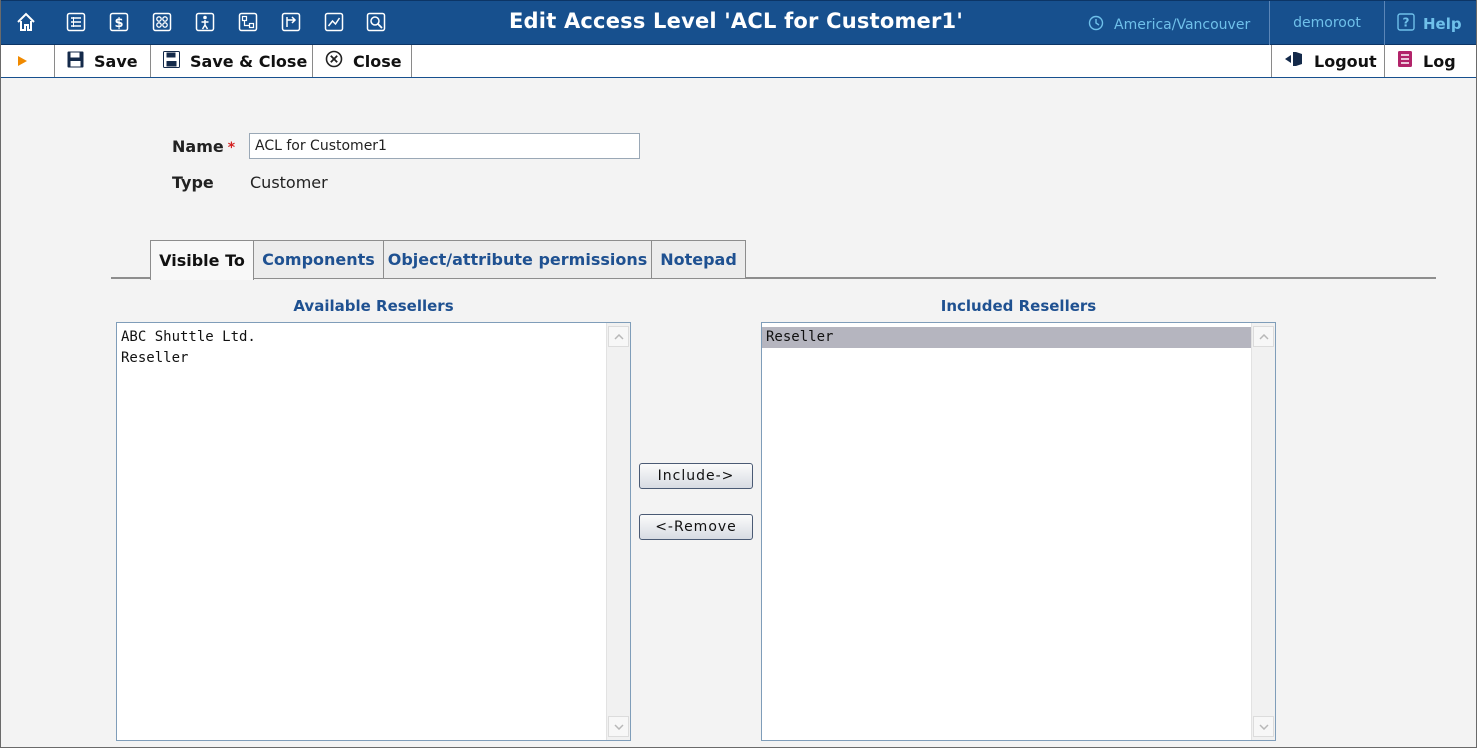 This screenshot has height=748, width=1477. Describe the element at coordinates (162, 22) in the screenshot. I see `grid-icon` at that location.